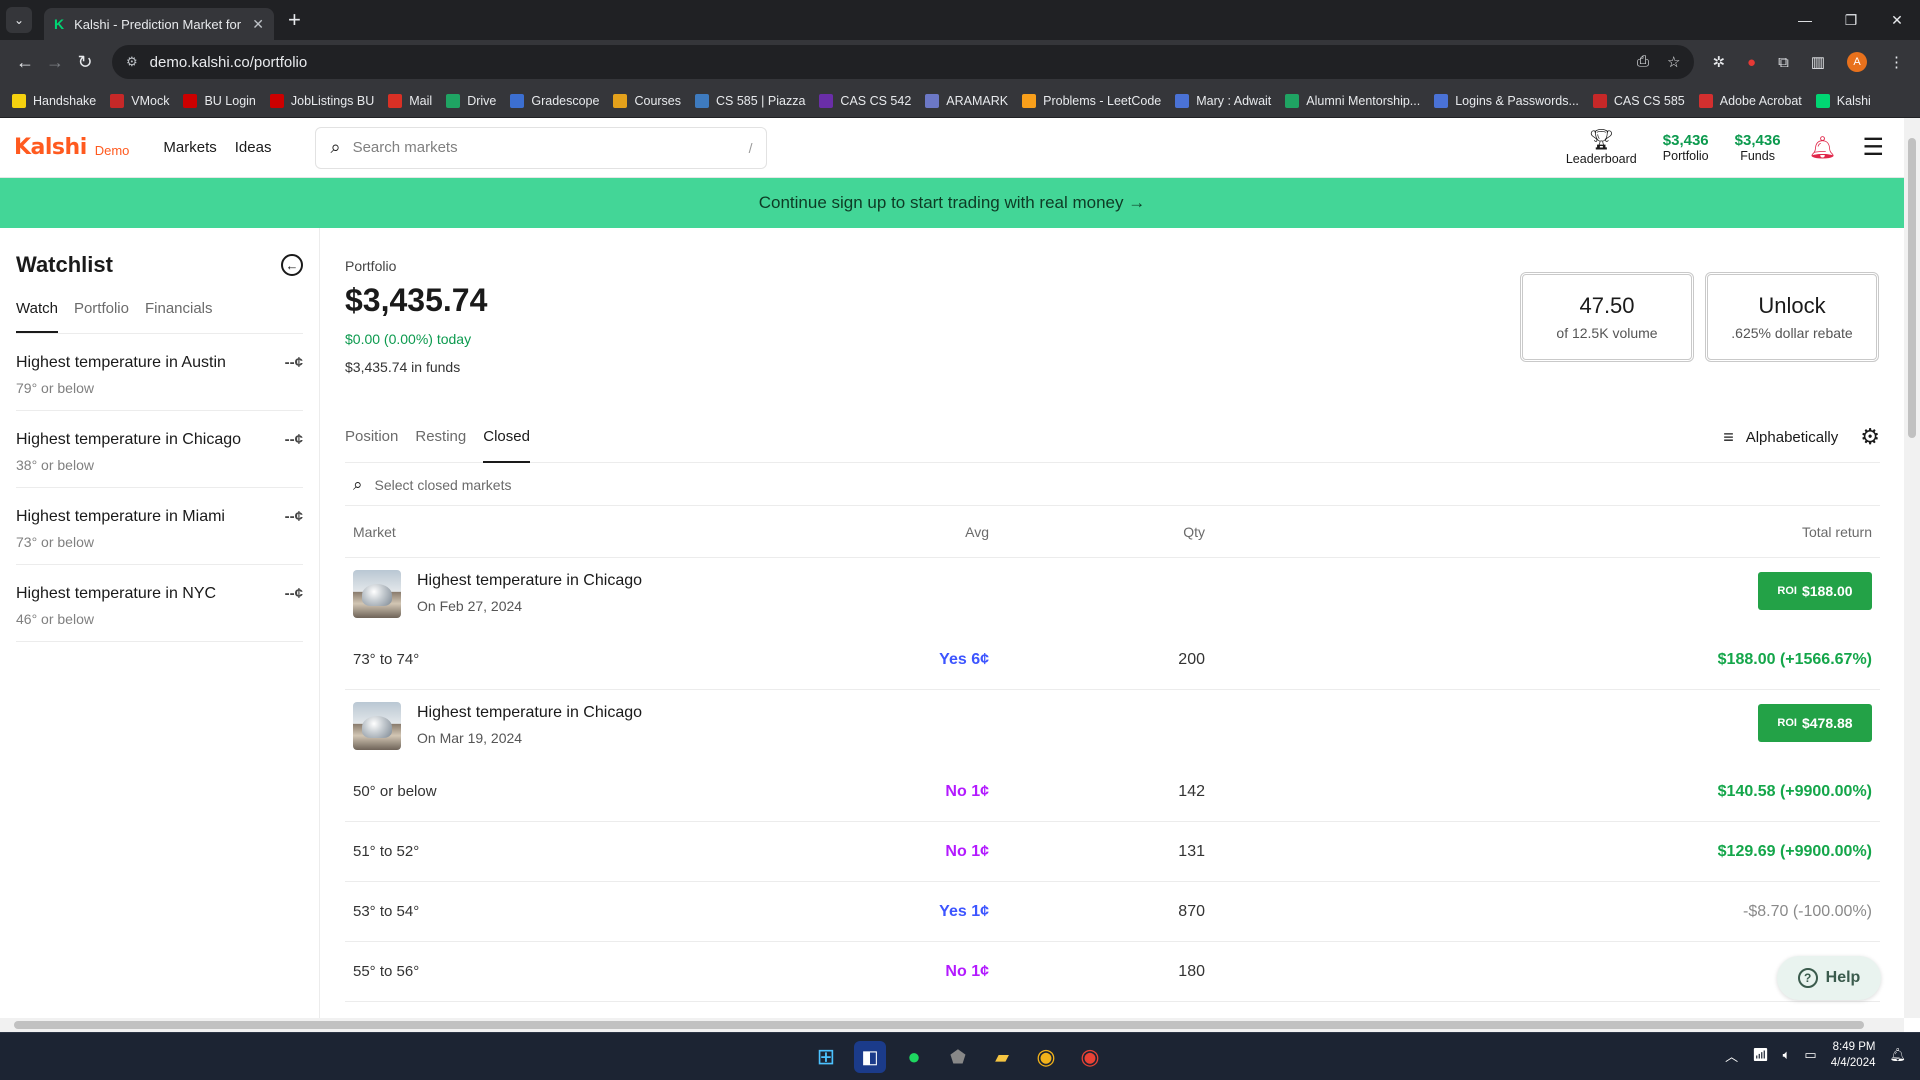 The width and height of the screenshot is (1920, 1080). What do you see at coordinates (25, 62) in the screenshot?
I see `back-icon: ←` at bounding box center [25, 62].